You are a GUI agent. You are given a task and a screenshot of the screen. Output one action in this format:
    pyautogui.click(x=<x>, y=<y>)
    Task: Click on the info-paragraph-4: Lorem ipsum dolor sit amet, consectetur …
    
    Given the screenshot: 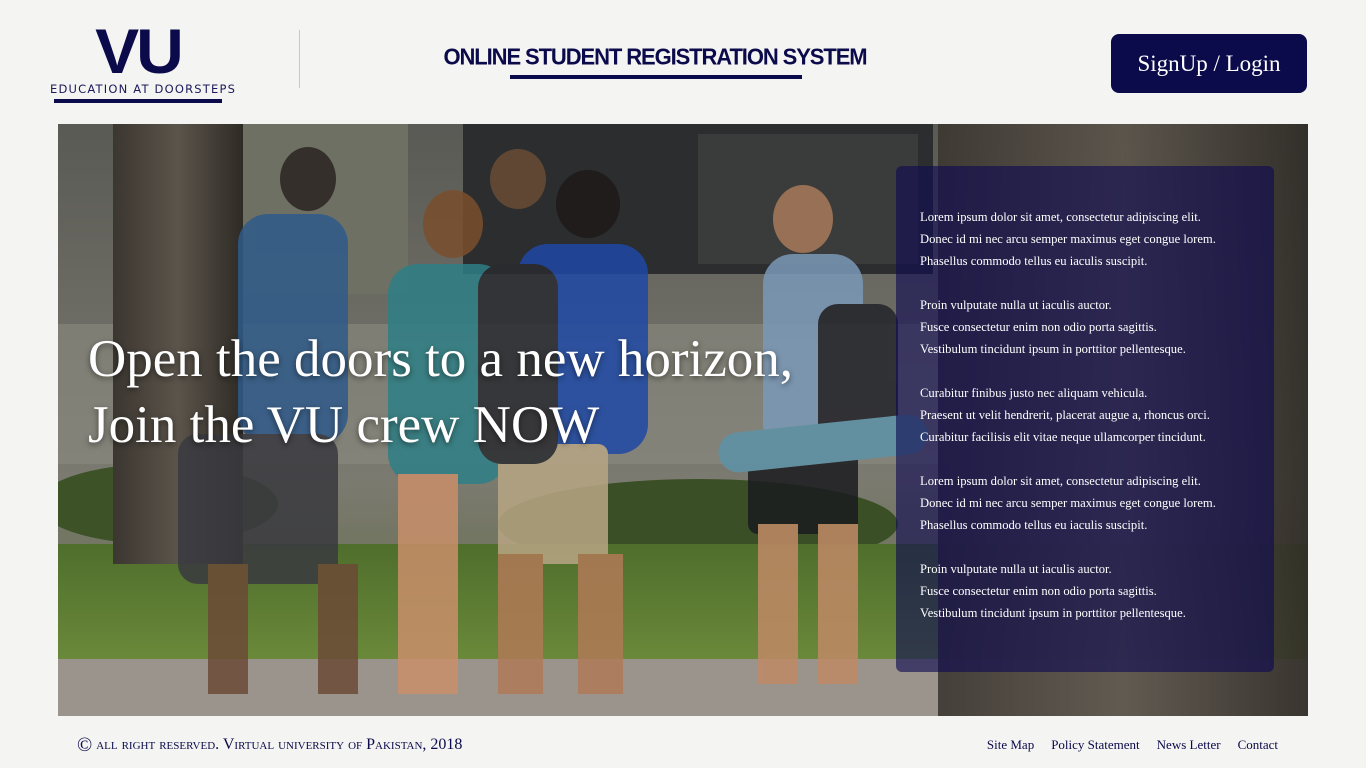 What is the action you would take?
    pyautogui.click(x=1068, y=503)
    